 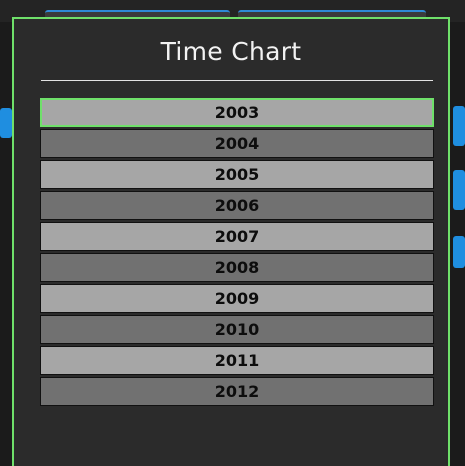 I want to click on year-item: 2010, so click(x=237, y=329).